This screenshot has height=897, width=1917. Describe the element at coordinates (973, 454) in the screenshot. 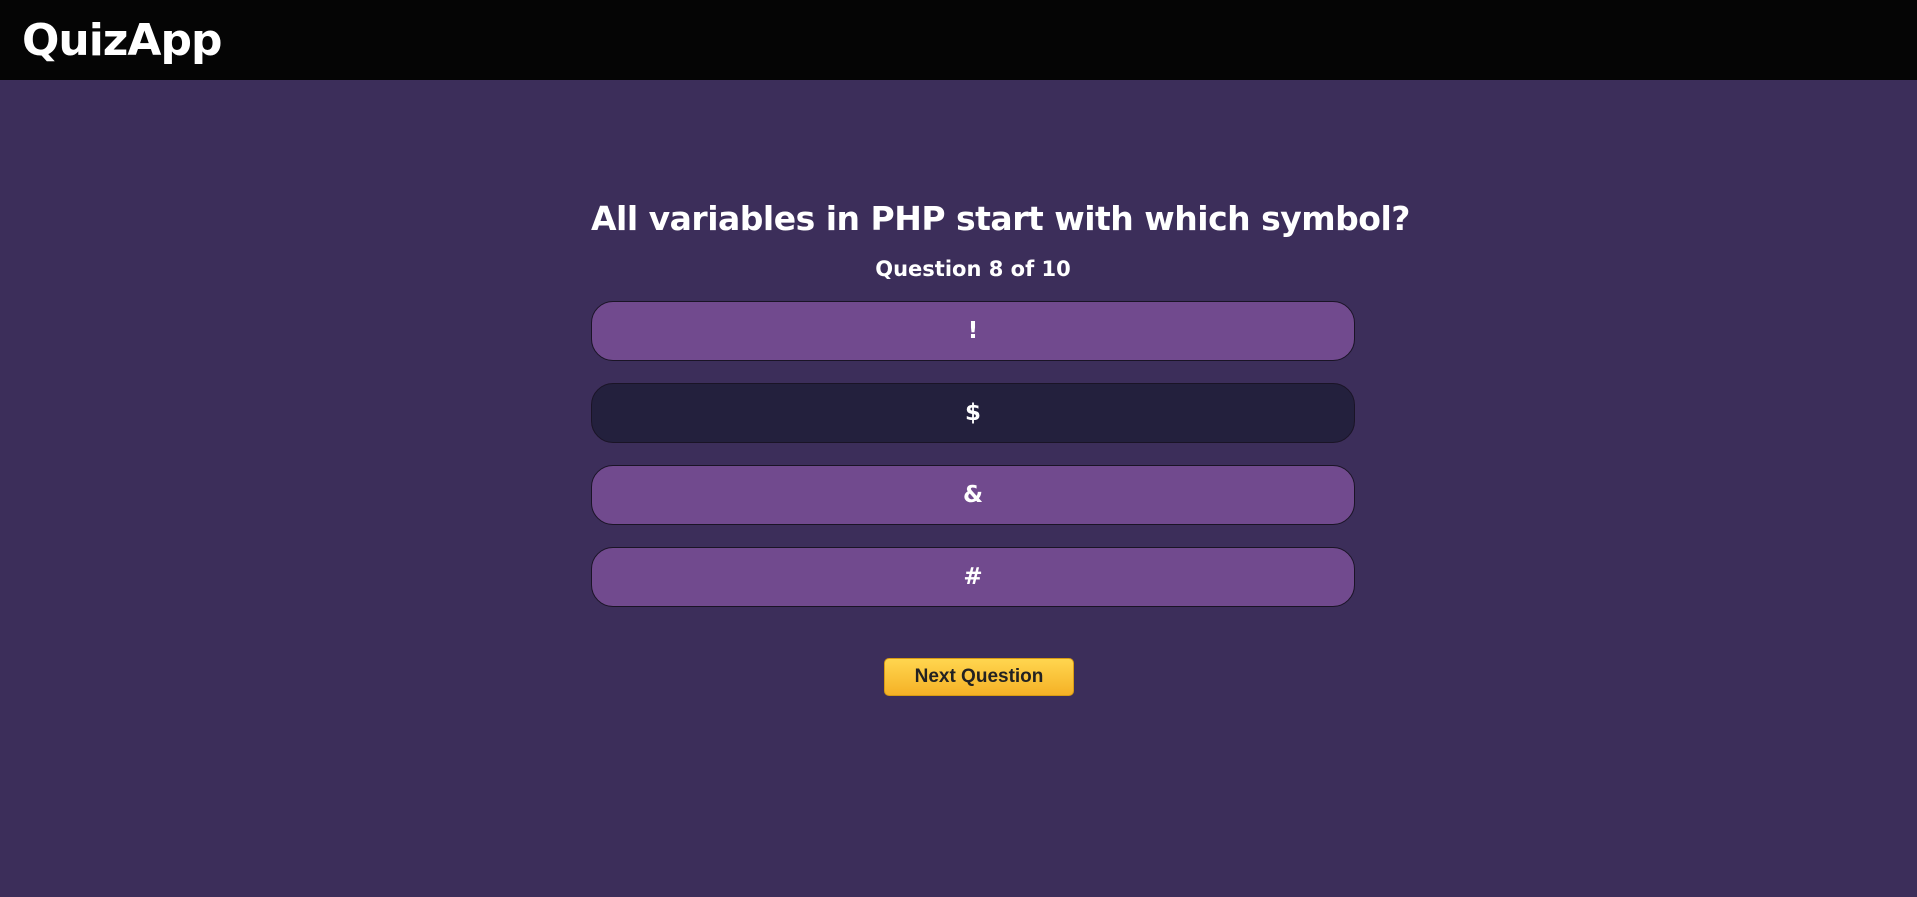

I see `answer-list: ! $ & #` at that location.